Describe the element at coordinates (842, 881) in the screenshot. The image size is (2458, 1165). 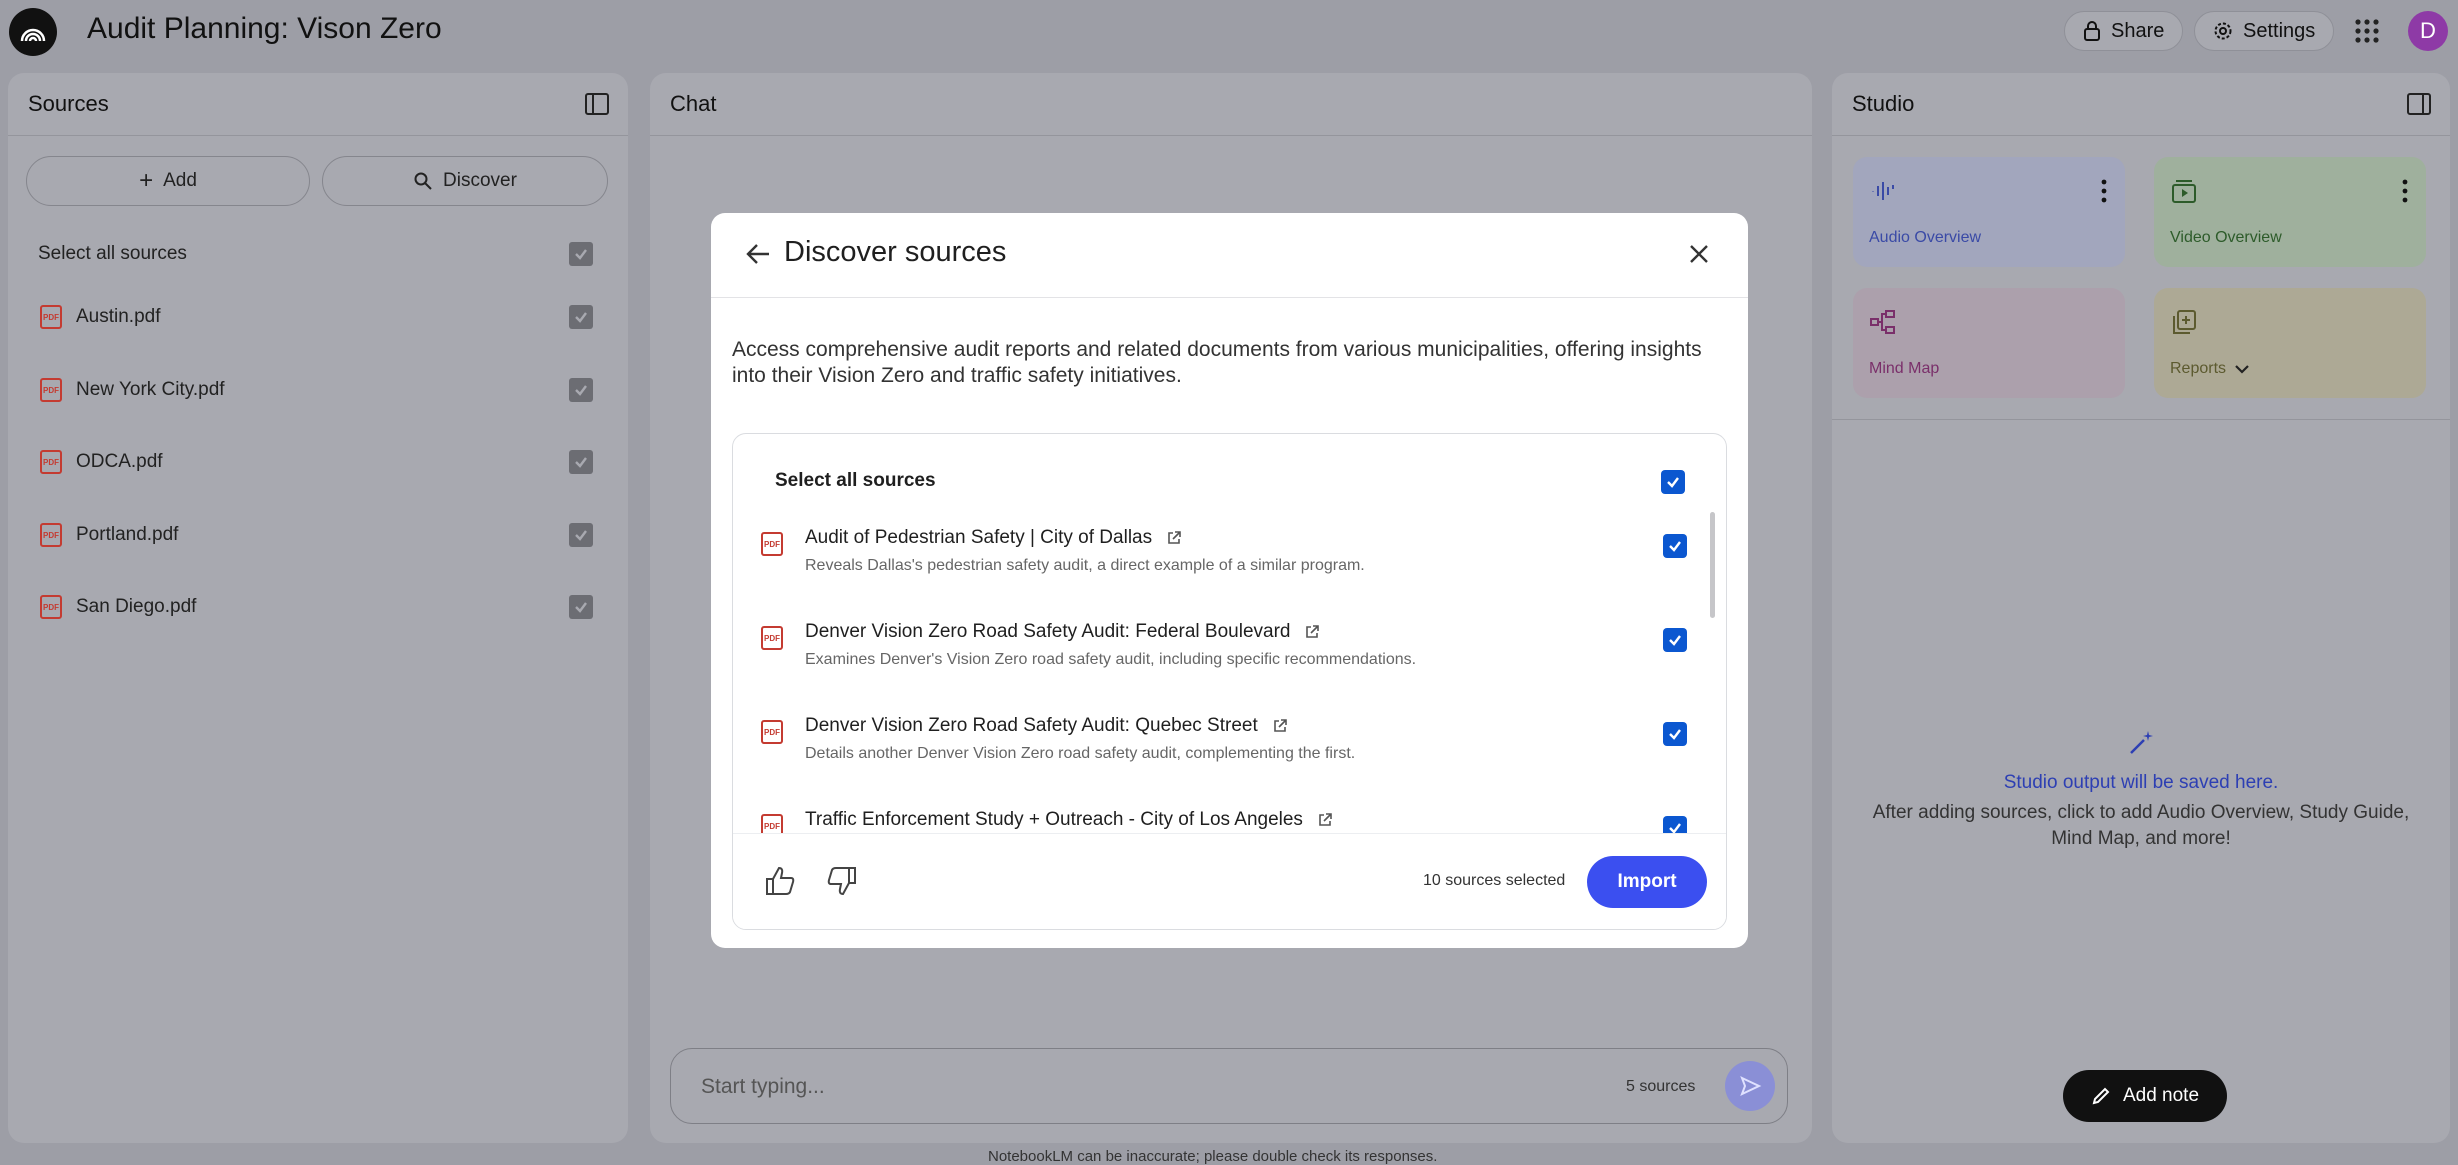
I see `thumbs-down-icon` at that location.